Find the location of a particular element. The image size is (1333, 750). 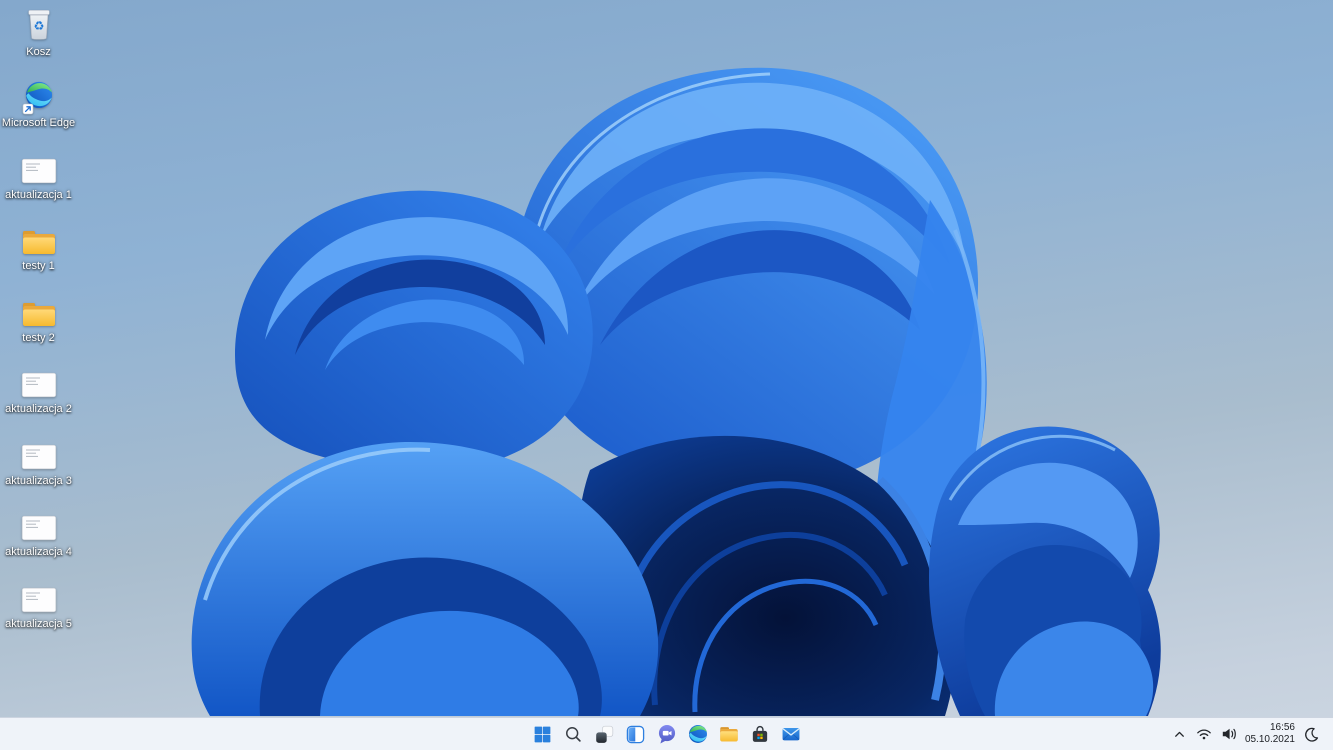

chat-button is located at coordinates (667, 734).